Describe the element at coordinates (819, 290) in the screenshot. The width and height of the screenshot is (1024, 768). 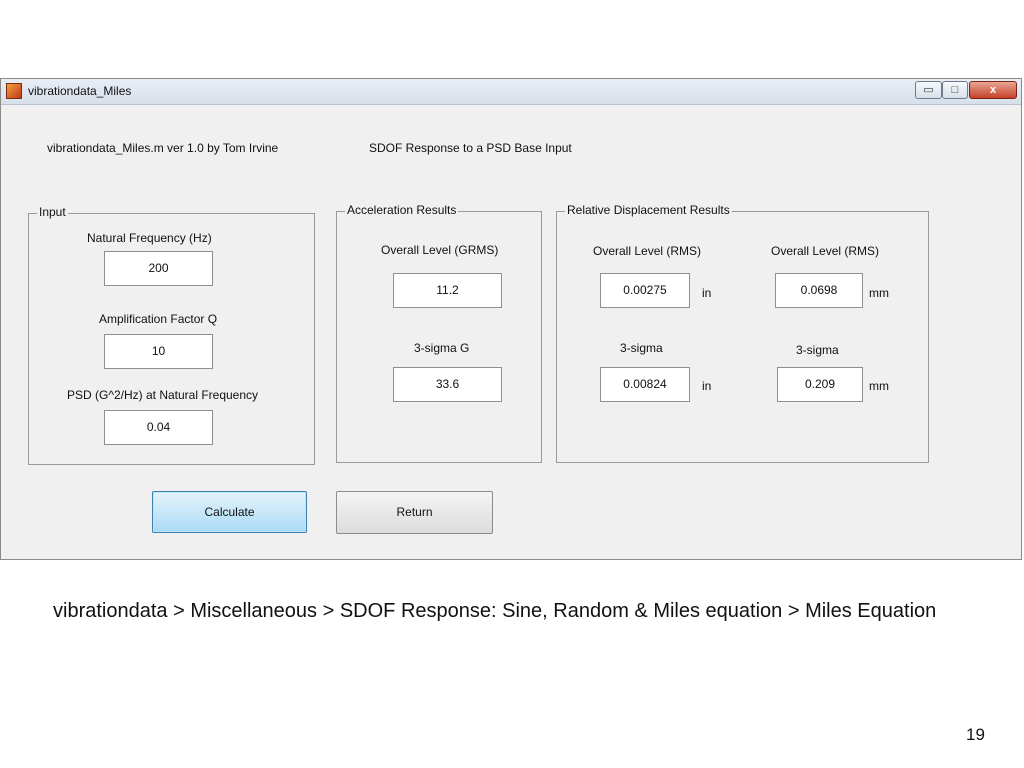
I see `overall-rms-mm-output: 0.0698` at that location.